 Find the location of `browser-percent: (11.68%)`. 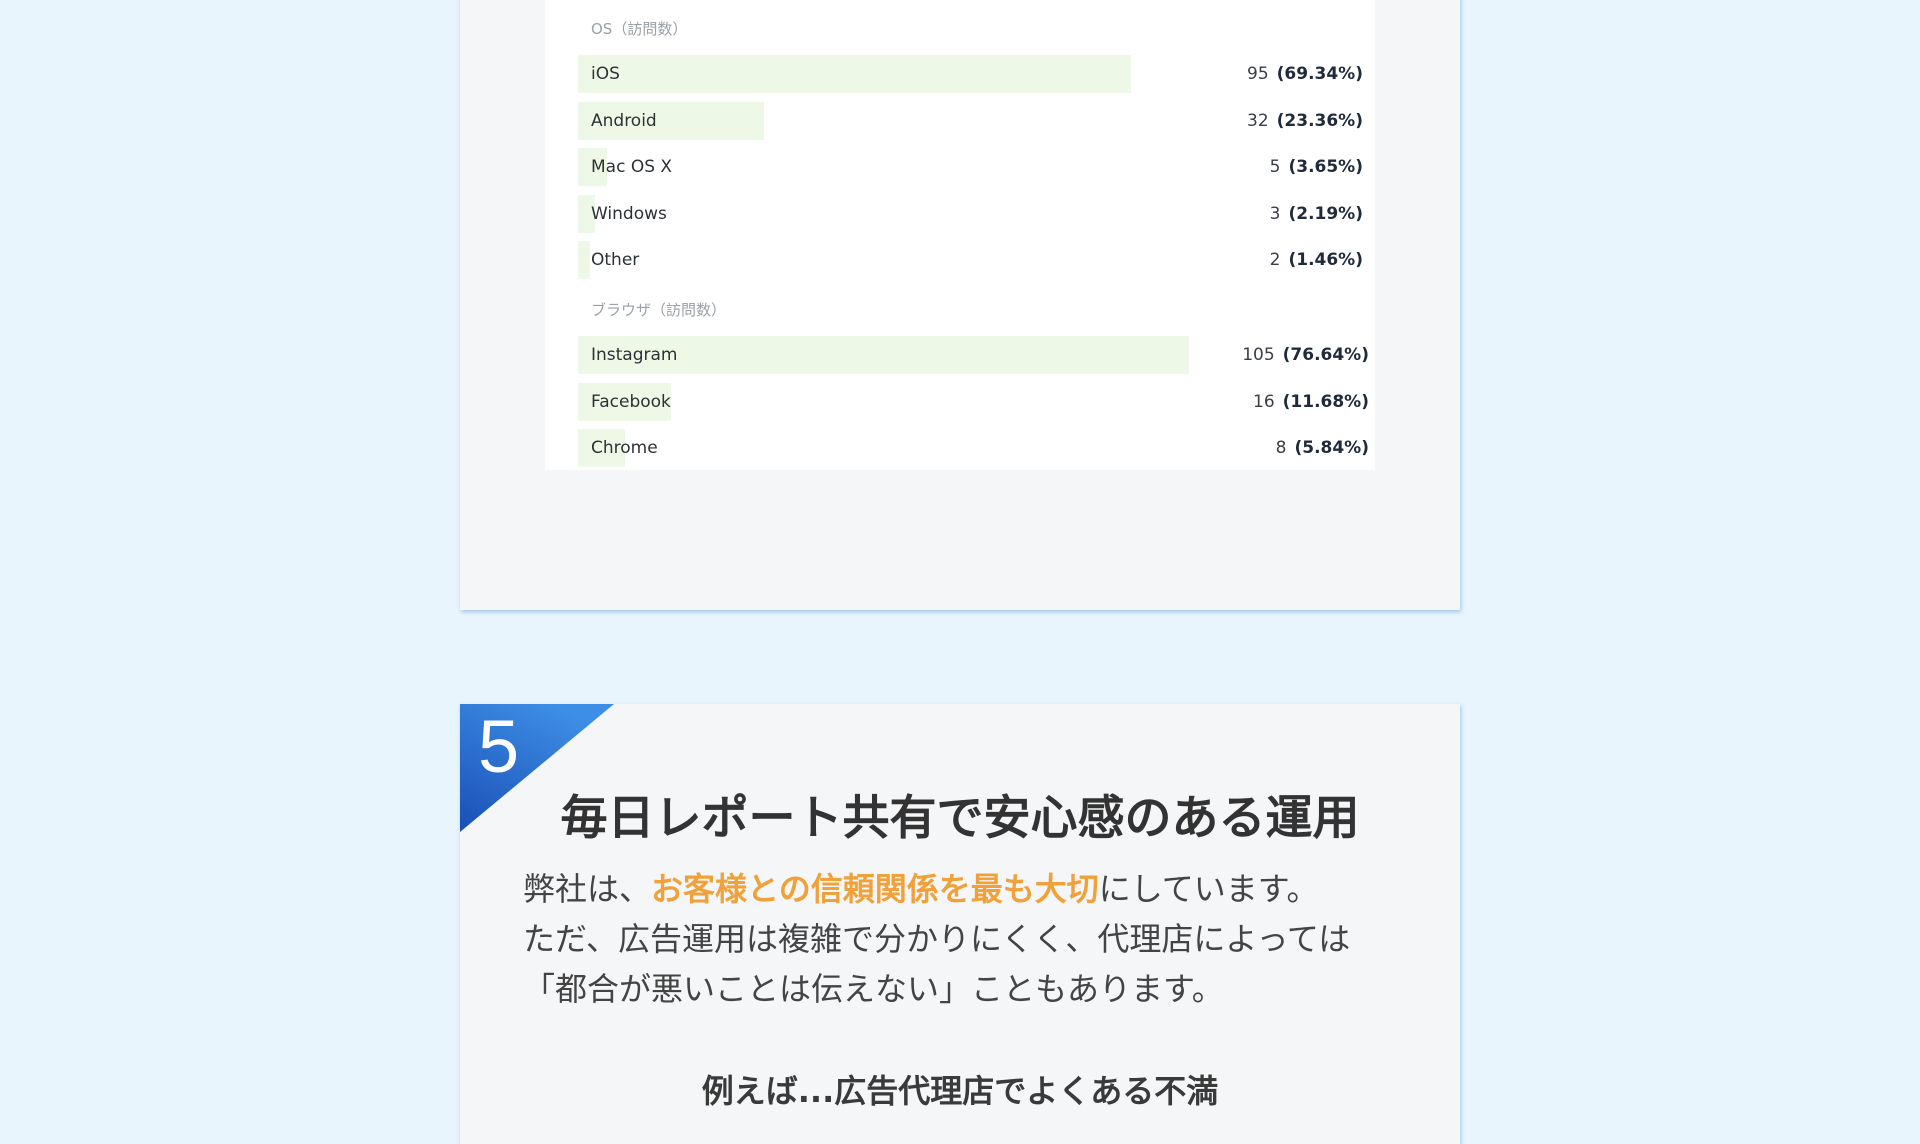

browser-percent: (11.68%) is located at coordinates (1325, 402).